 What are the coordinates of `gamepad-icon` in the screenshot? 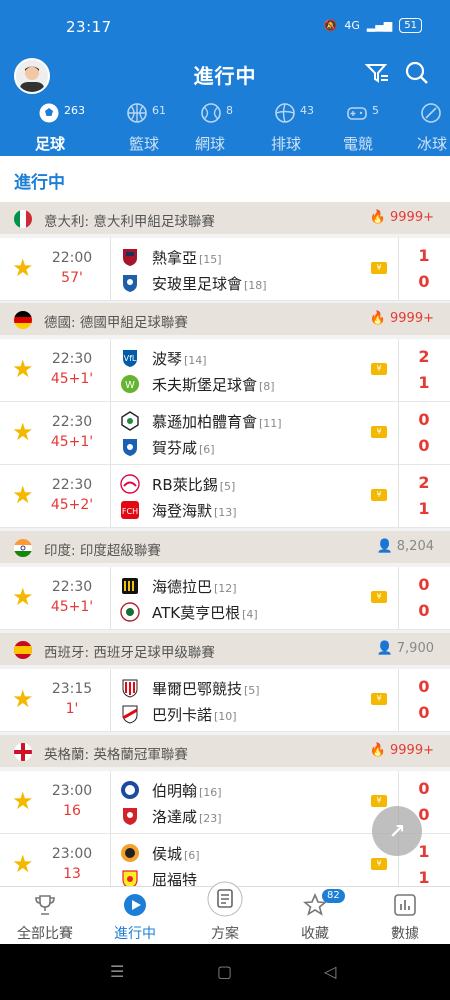 It's located at (357, 113).